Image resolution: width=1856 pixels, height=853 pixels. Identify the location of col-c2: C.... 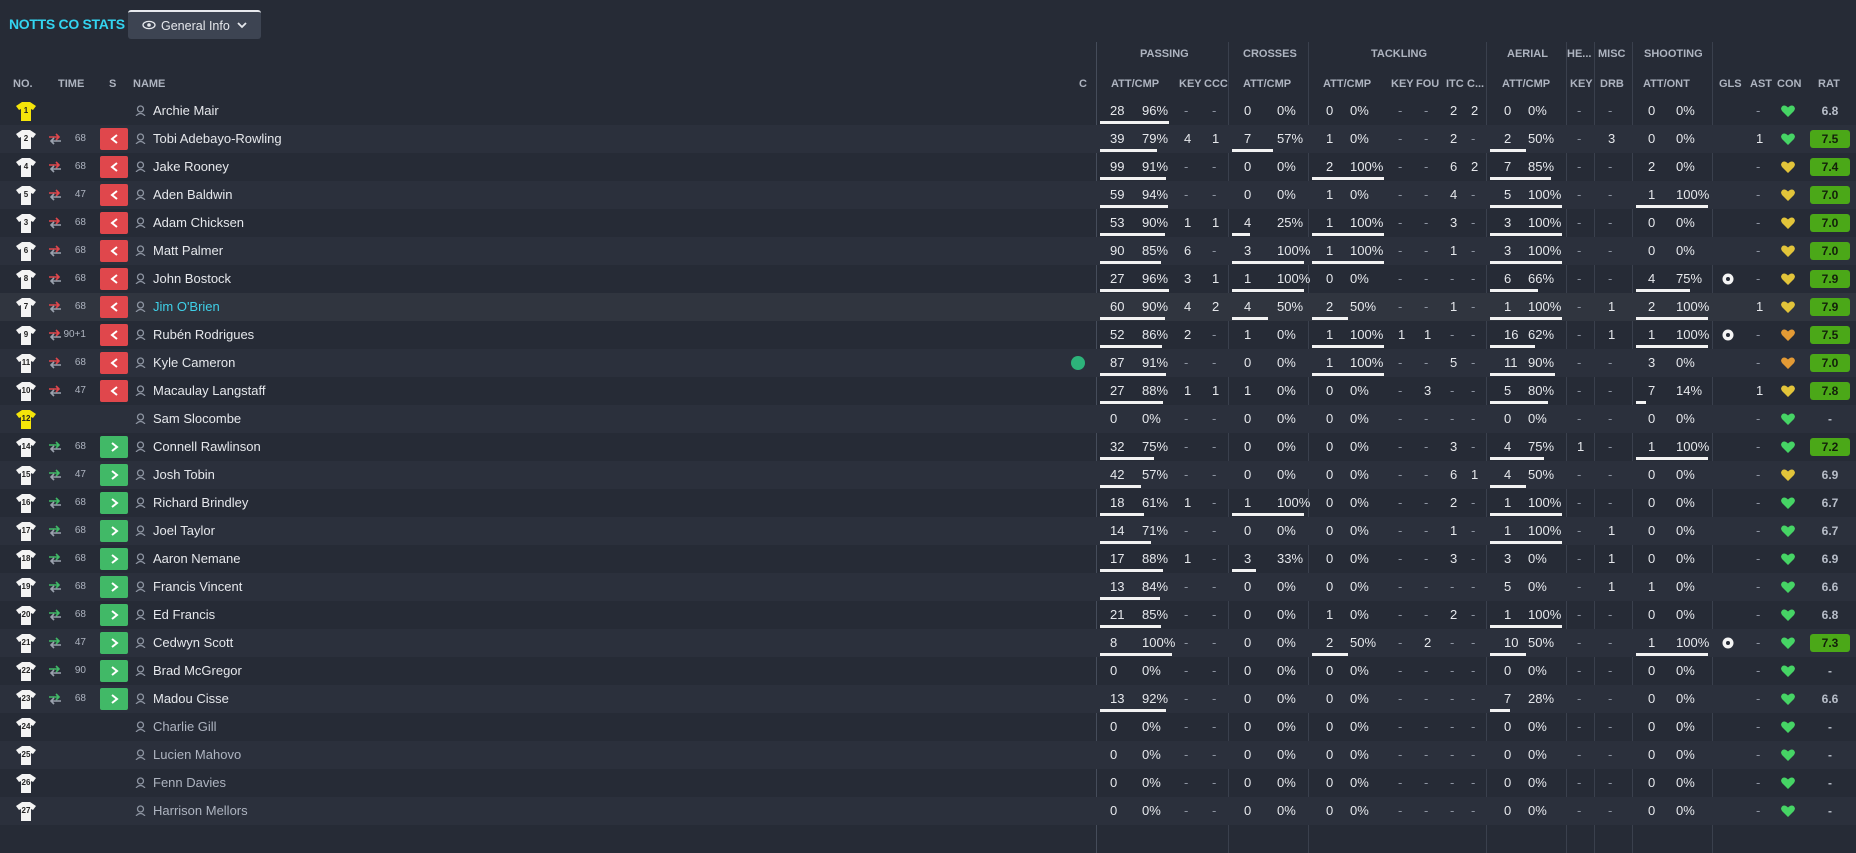
(1475, 84).